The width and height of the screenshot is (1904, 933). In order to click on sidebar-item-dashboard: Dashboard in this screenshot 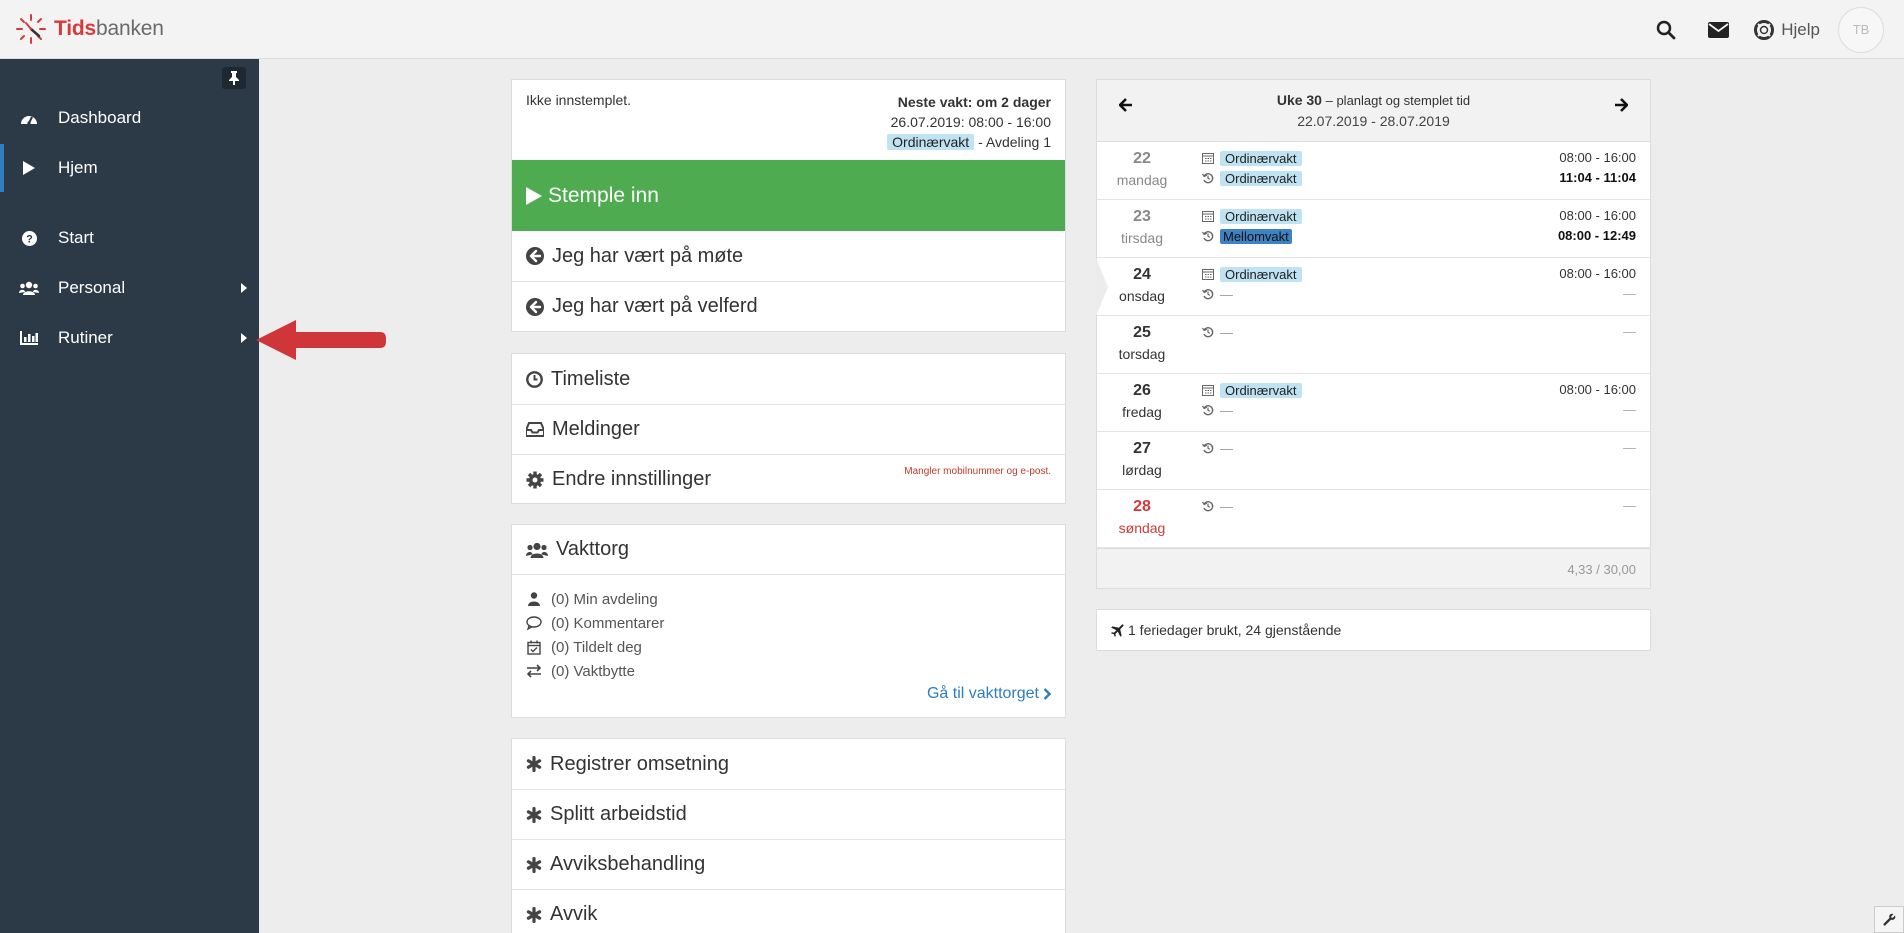, I will do `click(129, 118)`.